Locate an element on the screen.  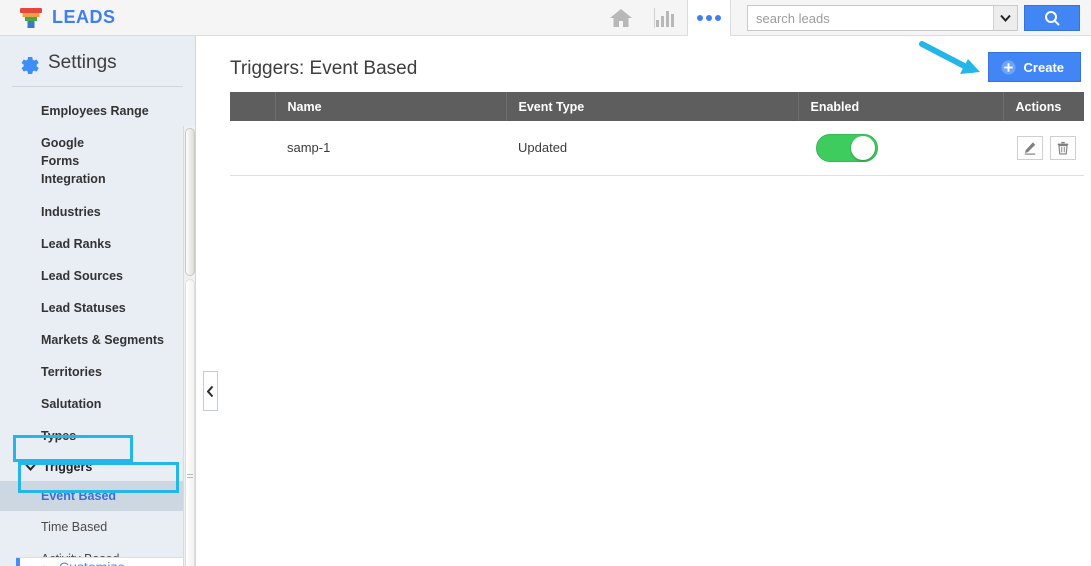
gear-icon is located at coordinates (30, 65).